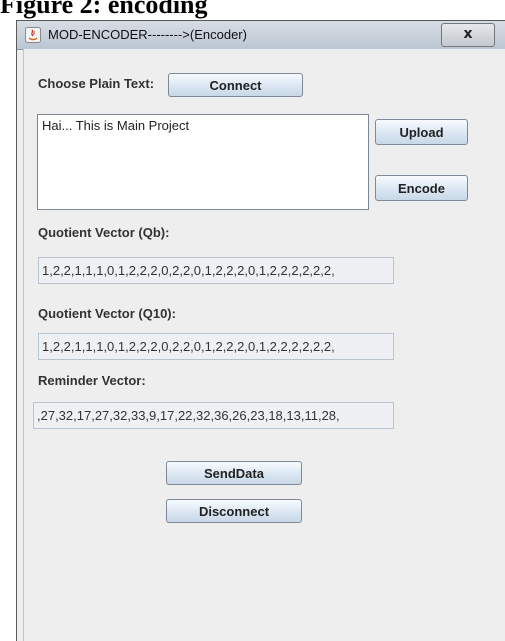 The width and height of the screenshot is (505, 641). What do you see at coordinates (421, 188) in the screenshot?
I see `encode-button: Encode` at bounding box center [421, 188].